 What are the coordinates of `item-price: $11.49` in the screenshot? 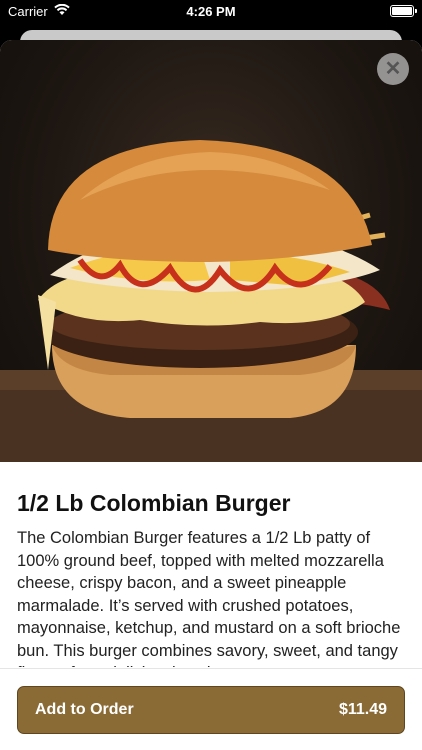 It's located at (362, 709).